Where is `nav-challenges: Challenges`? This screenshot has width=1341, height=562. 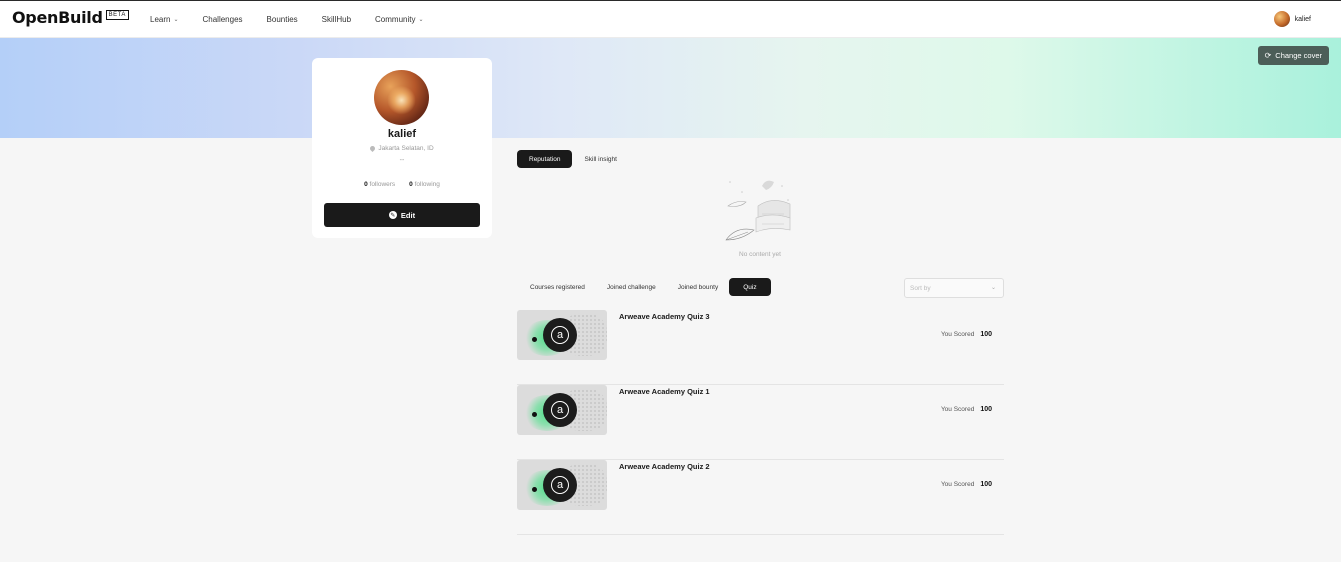
nav-challenges: Challenges is located at coordinates (223, 19).